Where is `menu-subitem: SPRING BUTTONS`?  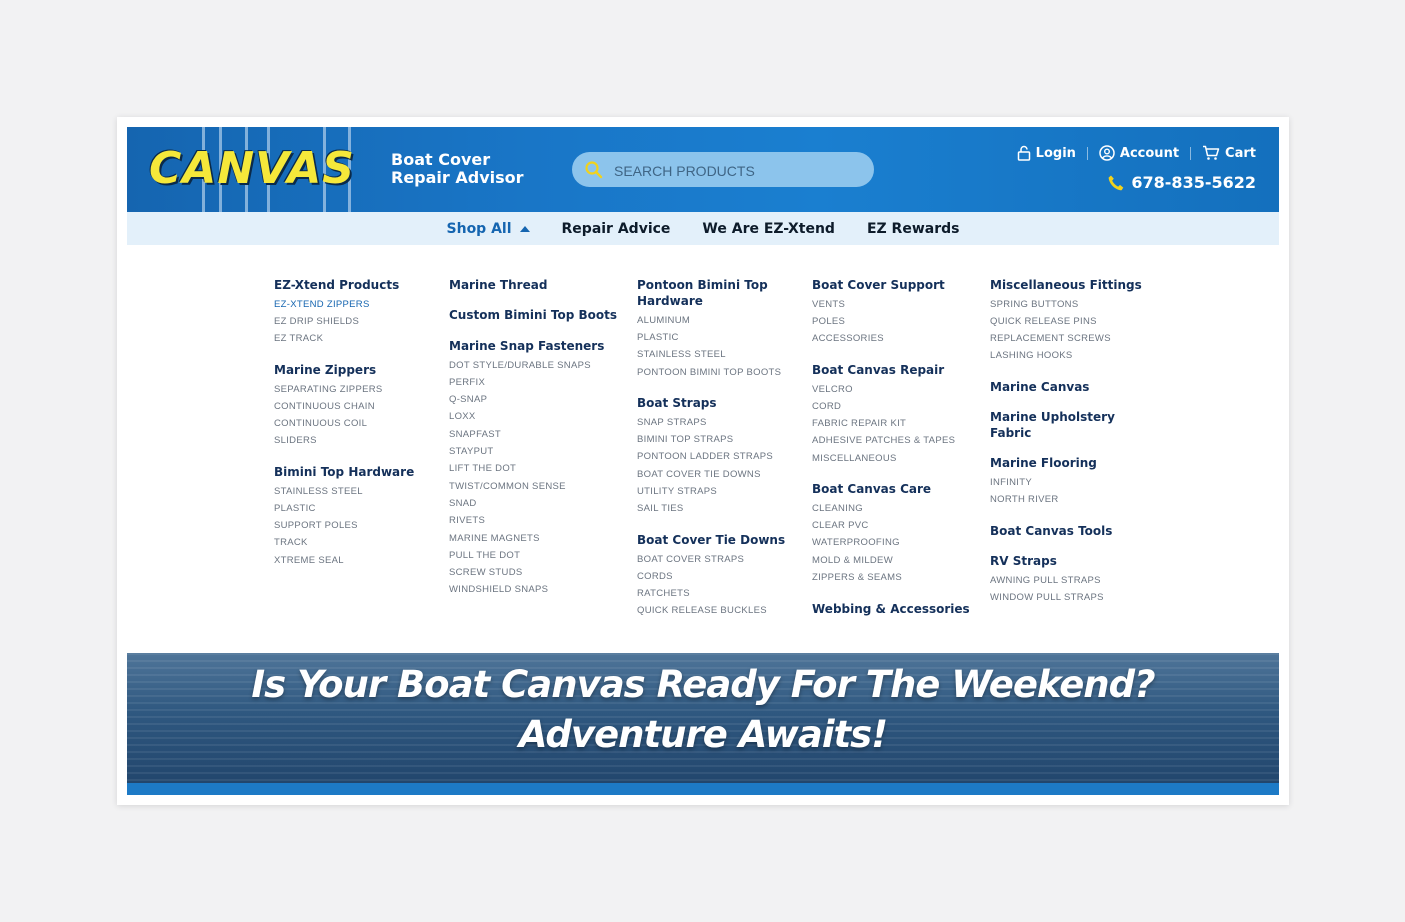 menu-subitem: SPRING BUTTONS is located at coordinates (1034, 305).